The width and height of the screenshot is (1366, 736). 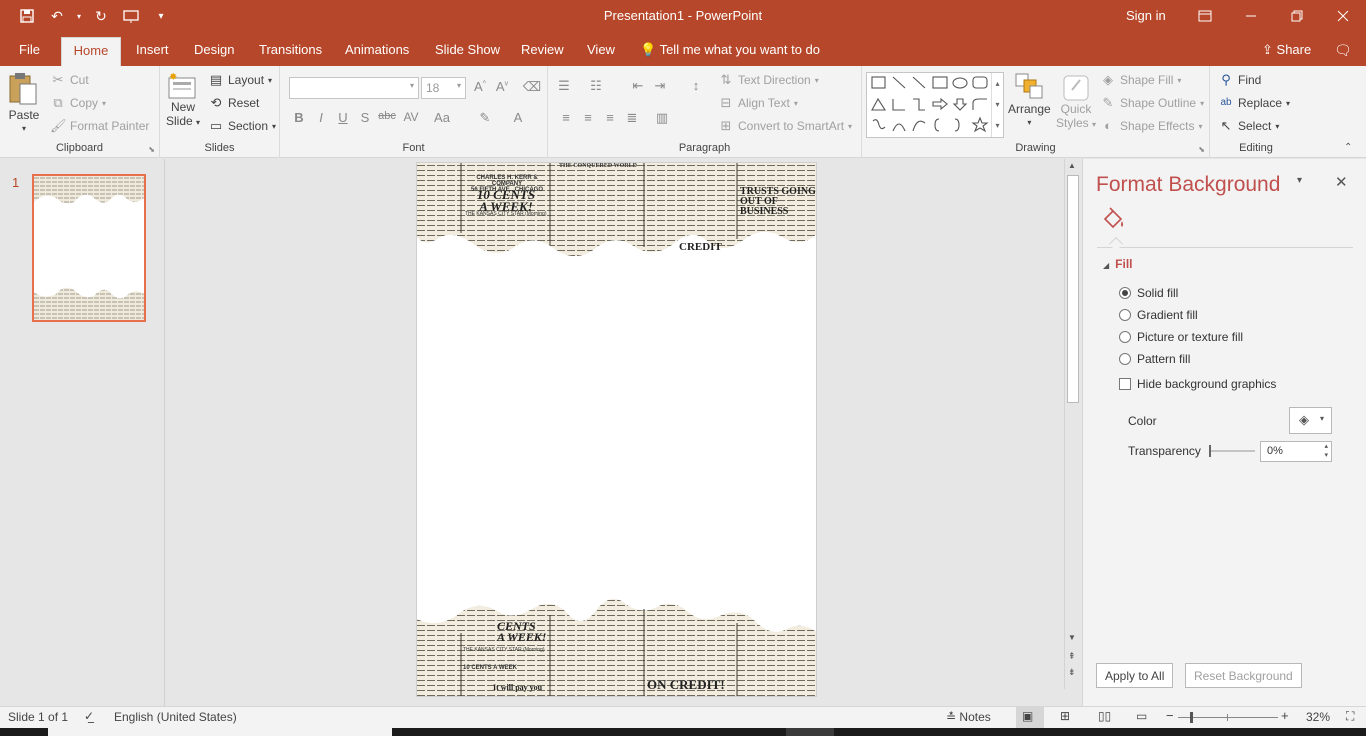 I want to click on restore-icon, so click(x=1297, y=16).